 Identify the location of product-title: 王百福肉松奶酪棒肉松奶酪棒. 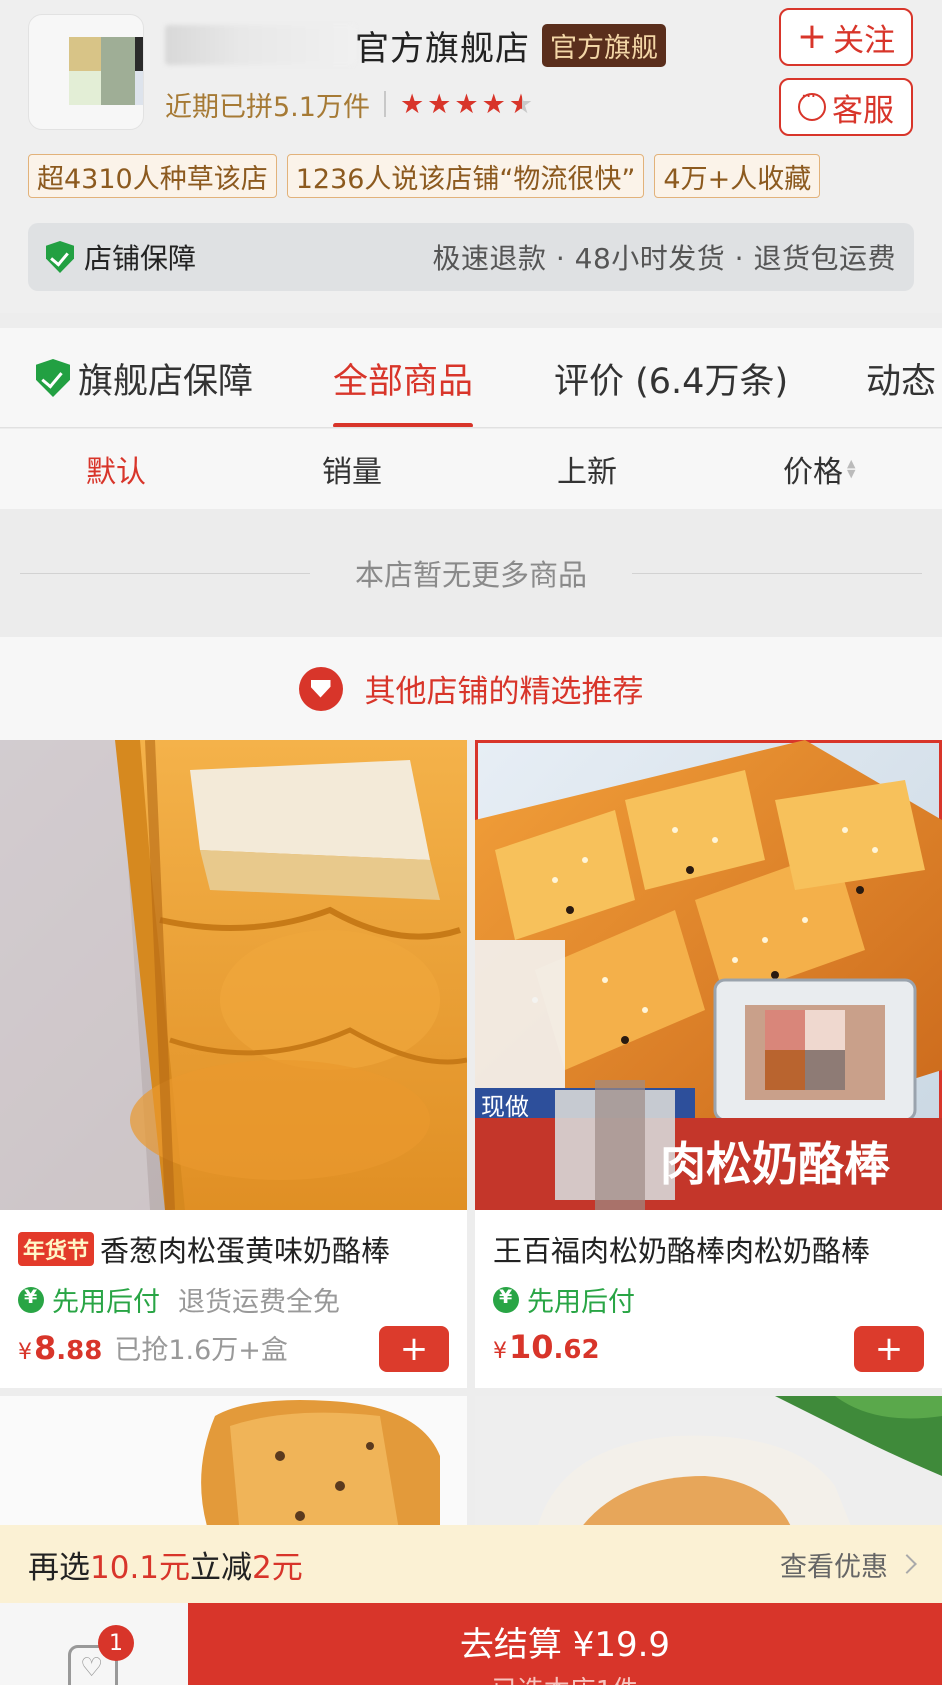
(681, 1249).